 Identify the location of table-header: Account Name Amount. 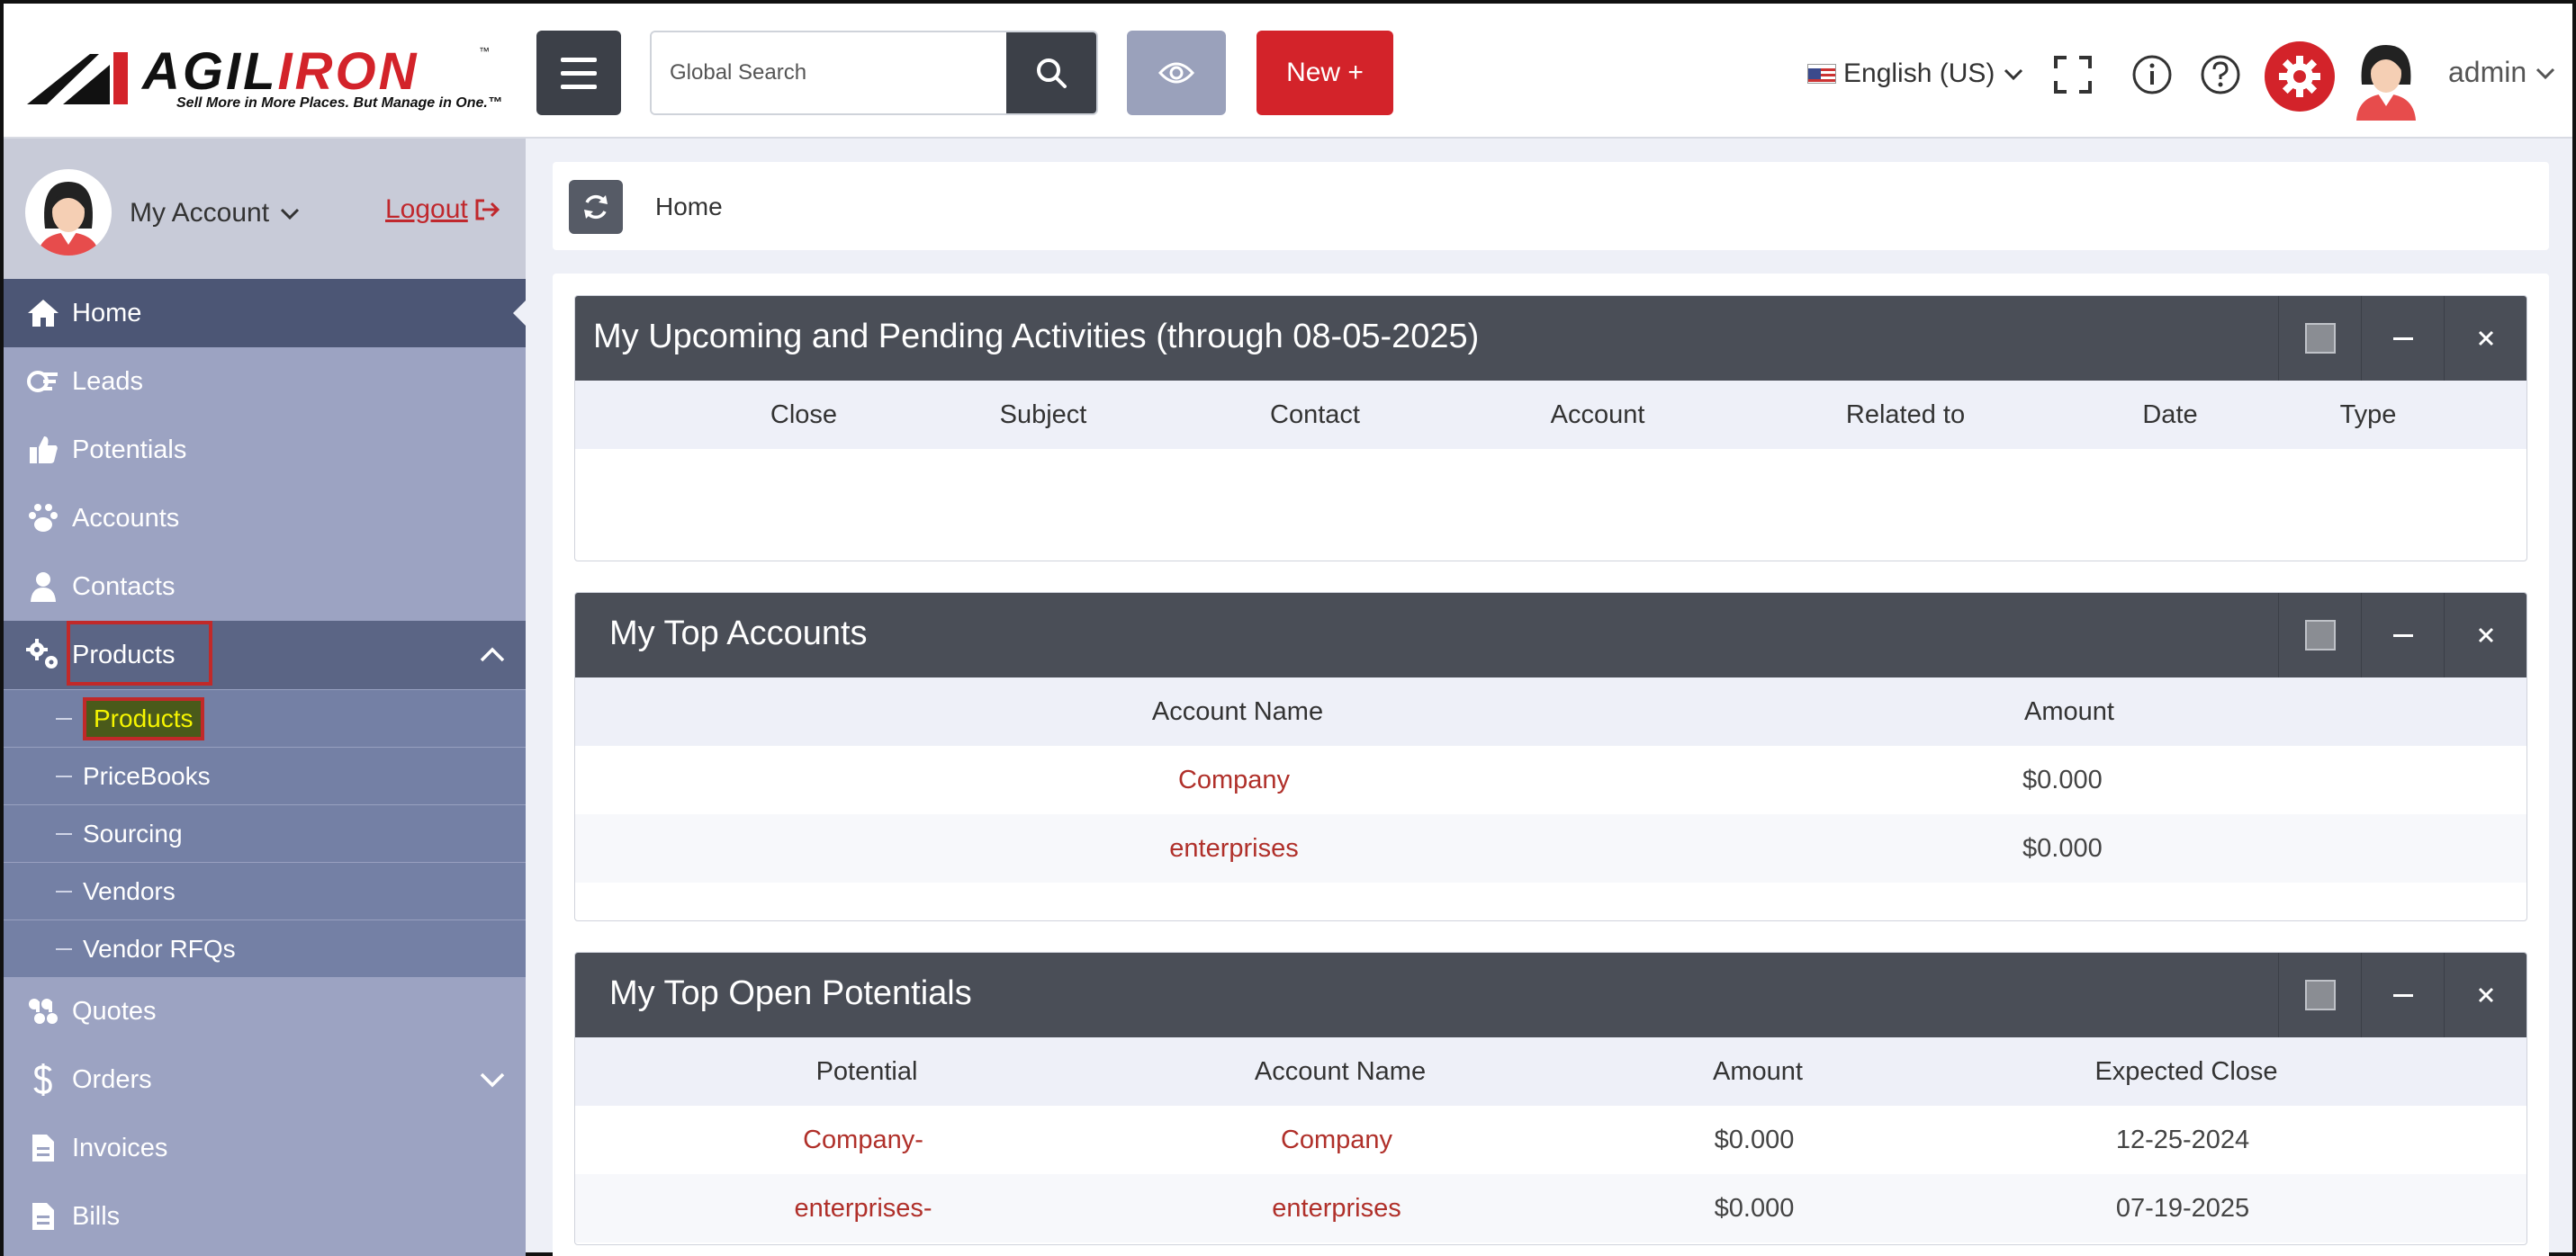
(1550, 711).